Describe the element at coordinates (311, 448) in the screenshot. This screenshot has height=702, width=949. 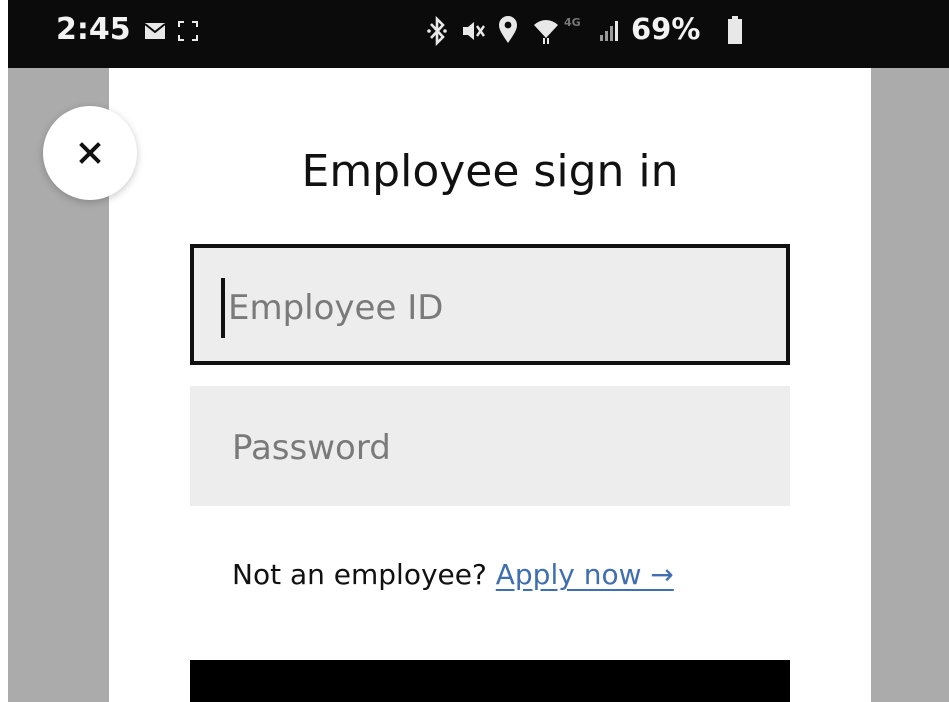
I see `password-placeholder: Password` at that location.